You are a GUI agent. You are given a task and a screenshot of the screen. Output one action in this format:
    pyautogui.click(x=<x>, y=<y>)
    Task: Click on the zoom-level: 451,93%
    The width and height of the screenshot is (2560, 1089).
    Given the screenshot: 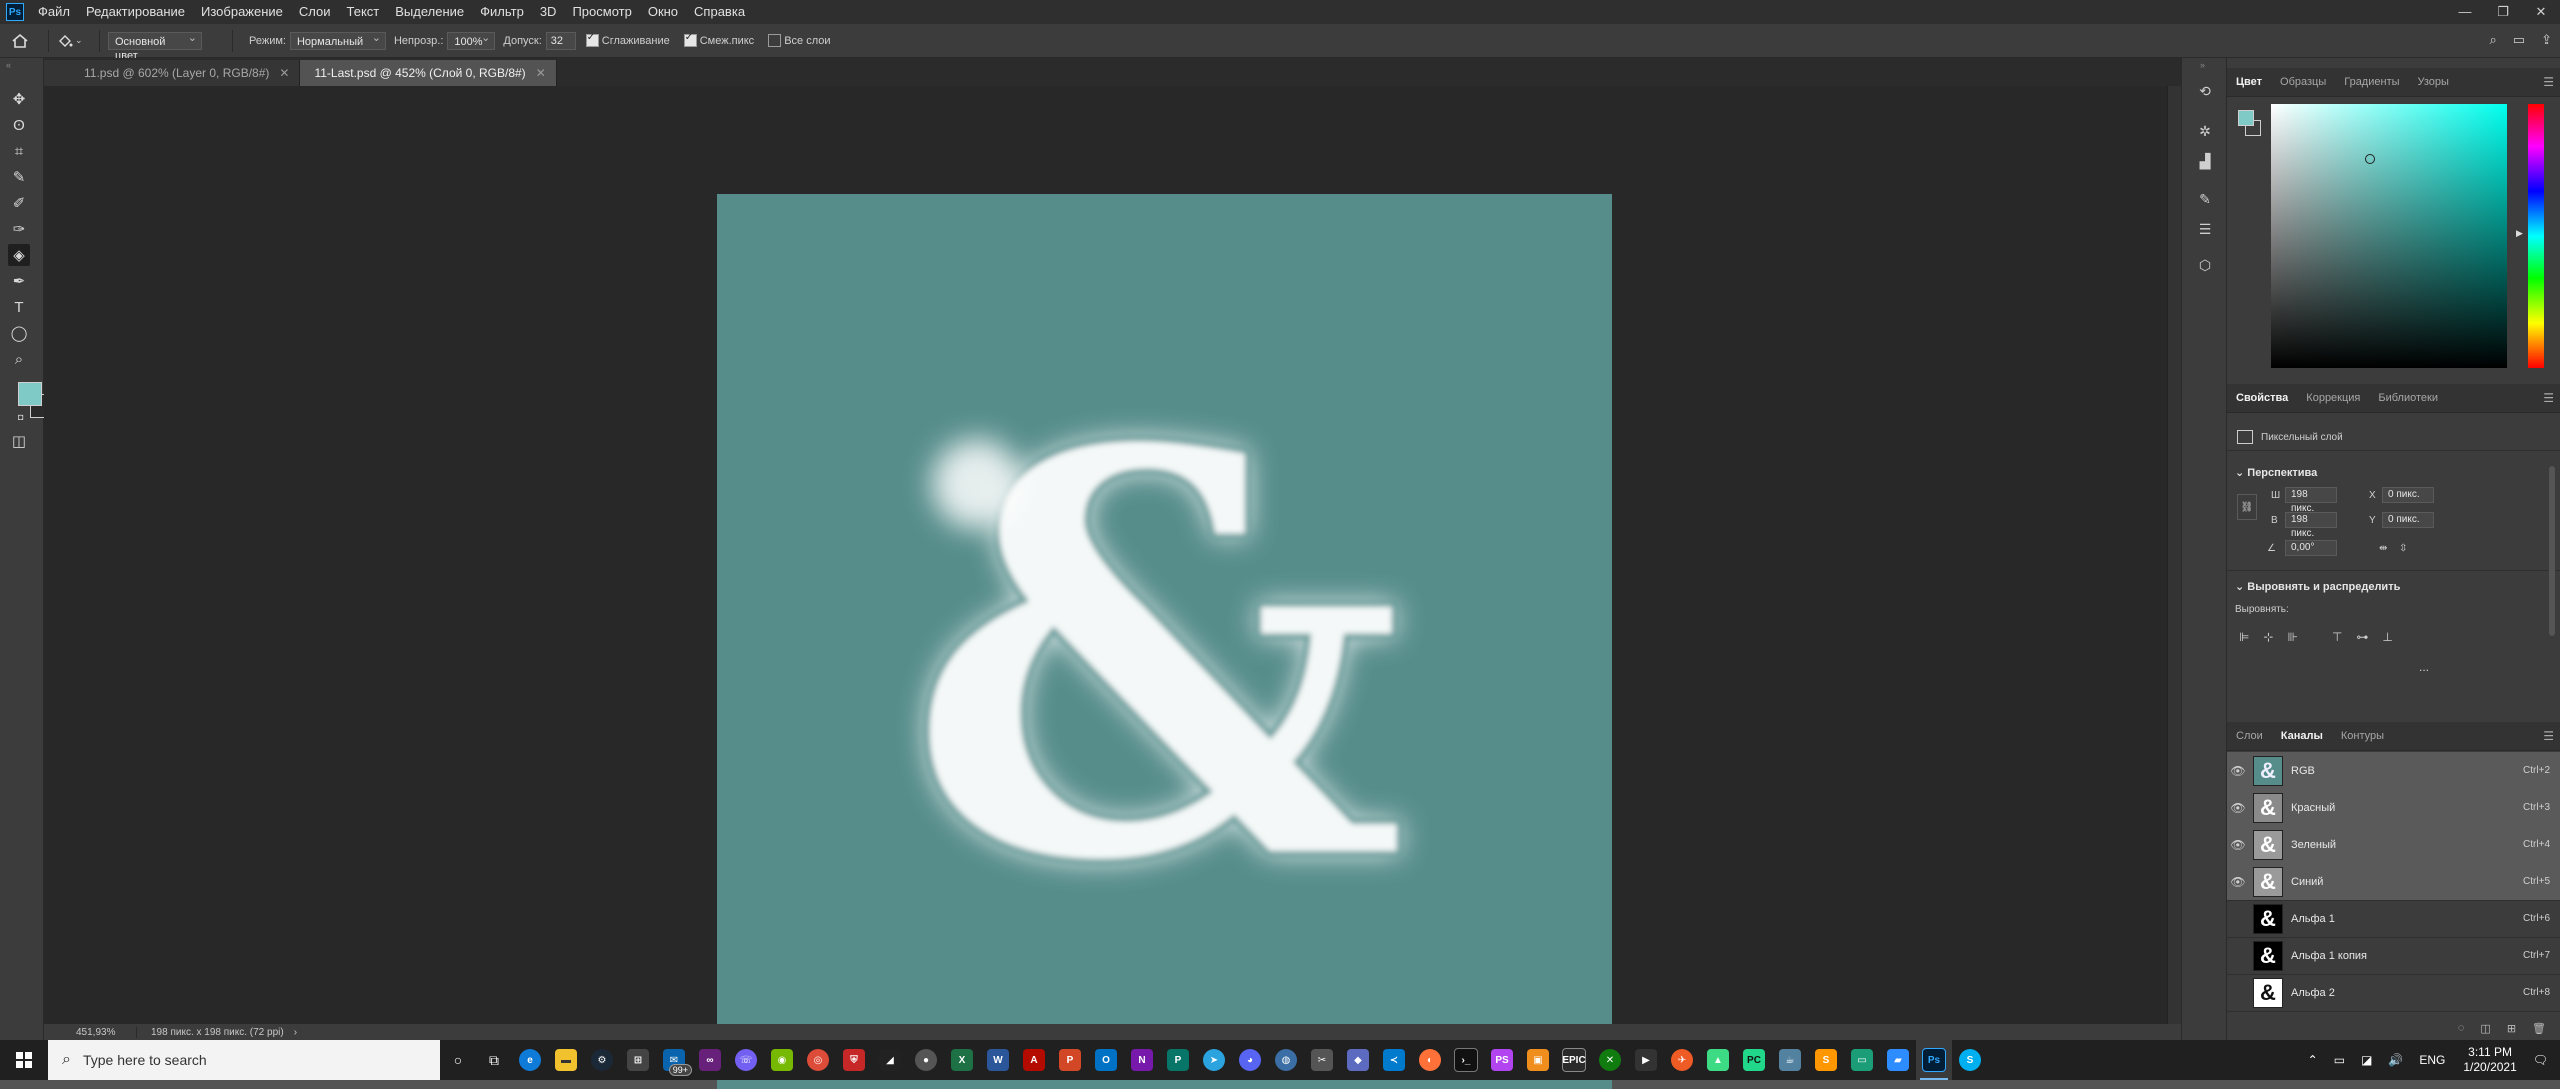 What is the action you would take?
    pyautogui.click(x=90, y=1032)
    